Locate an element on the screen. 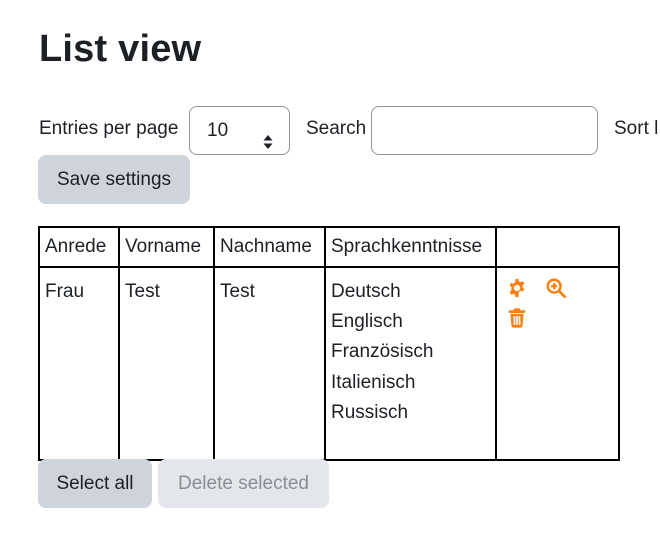  language-item: Deutsch is located at coordinates (366, 291).